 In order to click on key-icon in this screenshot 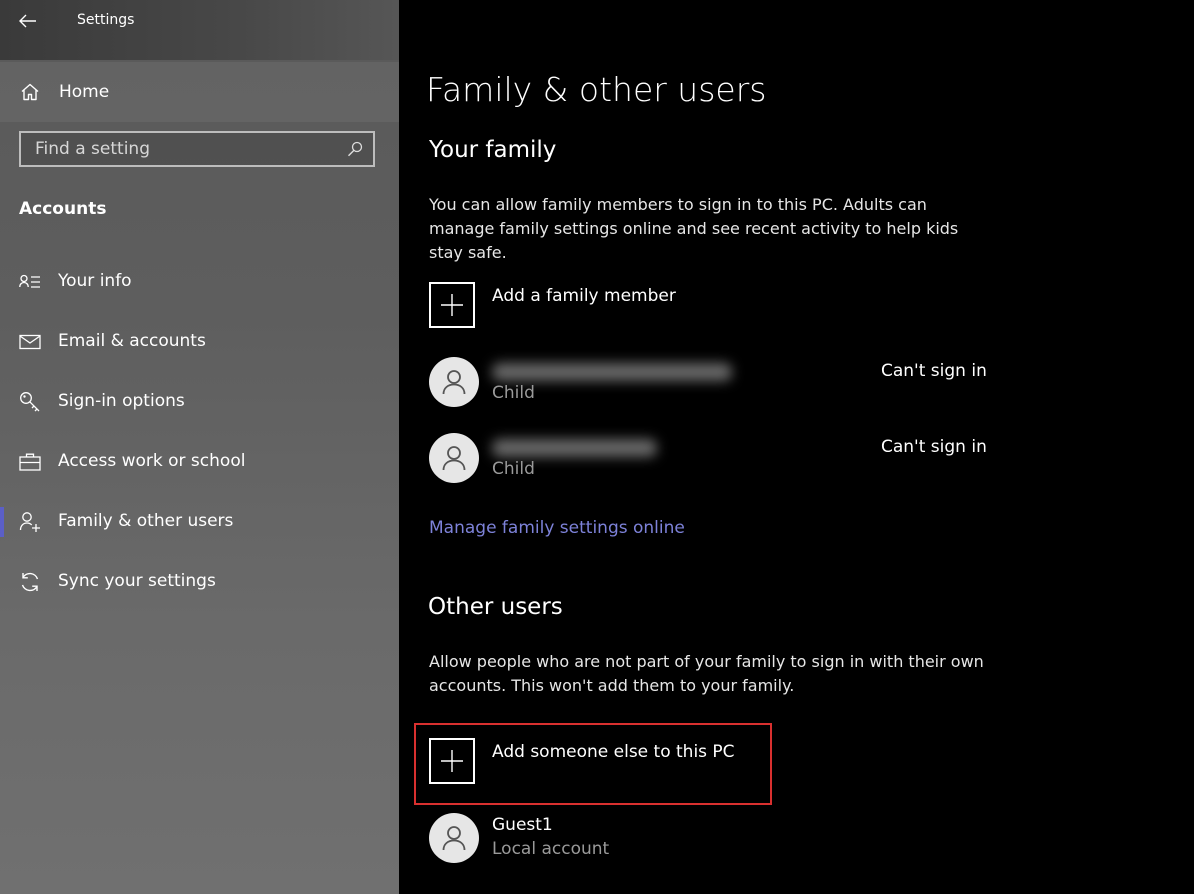, I will do `click(30, 402)`.